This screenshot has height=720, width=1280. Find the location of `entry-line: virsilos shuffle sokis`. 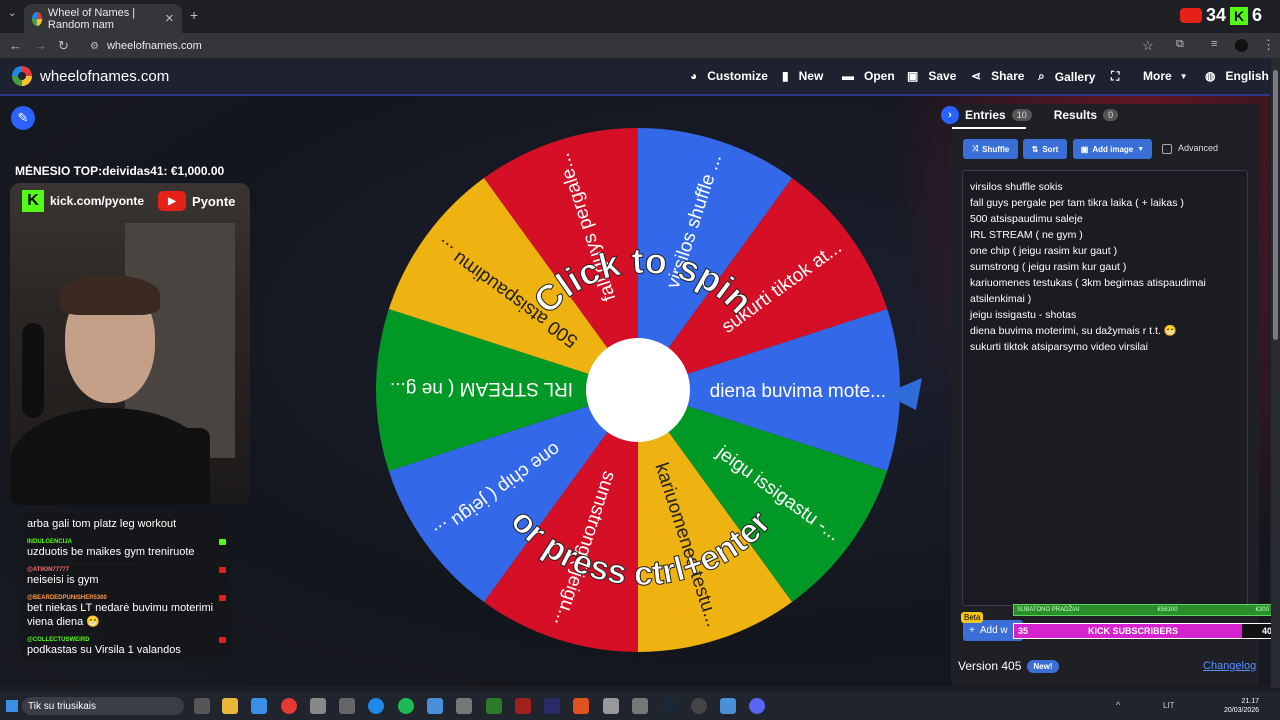

entry-line: virsilos shuffle sokis is located at coordinates (1016, 187).